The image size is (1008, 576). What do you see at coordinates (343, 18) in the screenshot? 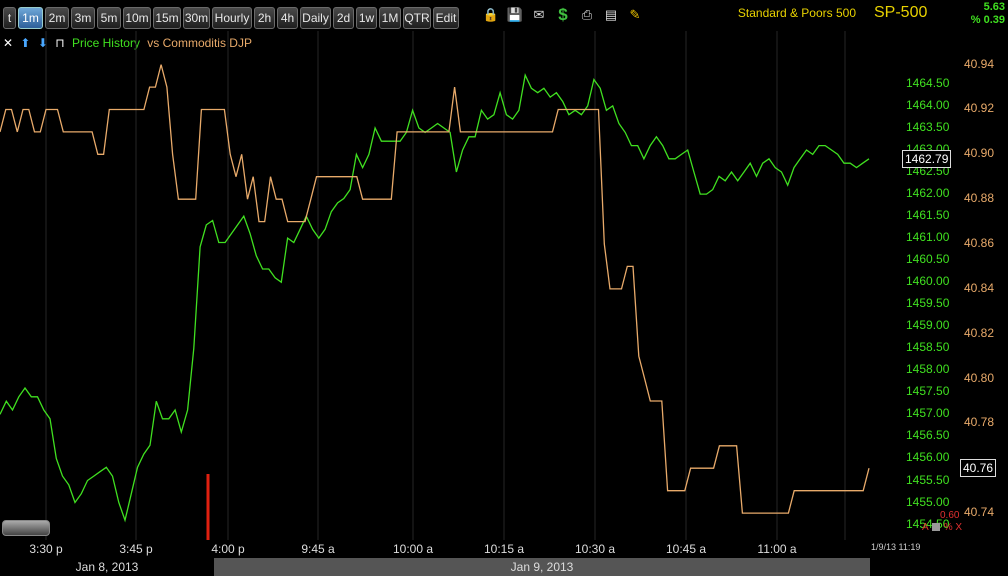
I see `timeframe-button-2d: 2d` at bounding box center [343, 18].